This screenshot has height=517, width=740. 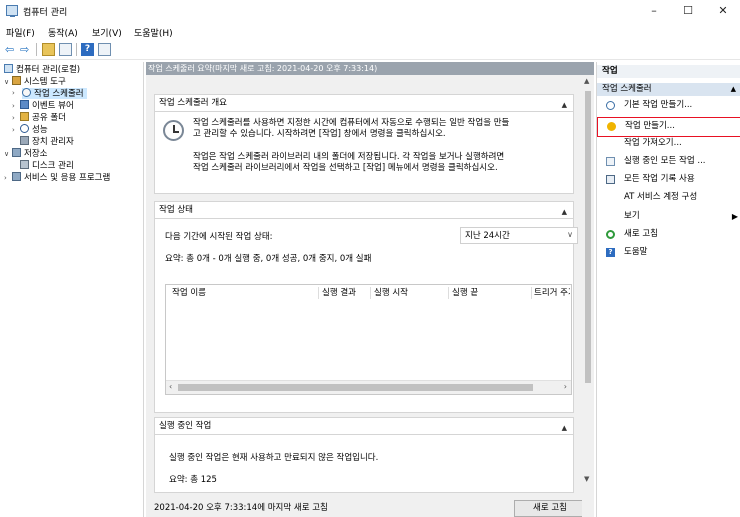 What do you see at coordinates (364, 426) in the screenshot?
I see `running-tasks-section-header: 실행 중인 작업 ▲` at bounding box center [364, 426].